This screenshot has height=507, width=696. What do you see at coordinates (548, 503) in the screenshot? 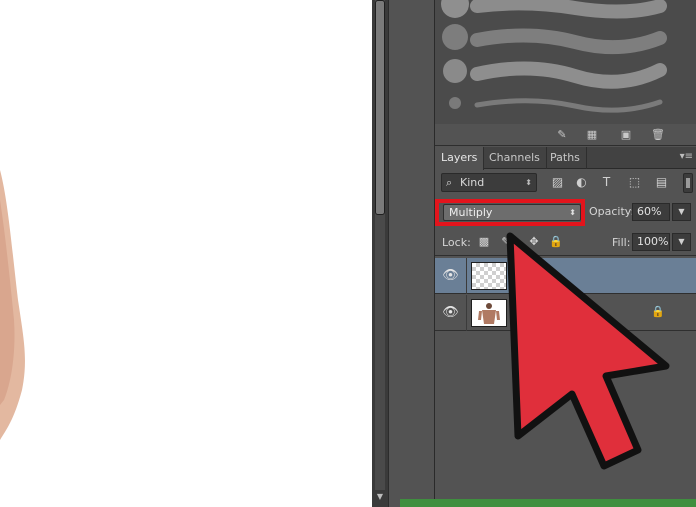
I see `bottom-status-strip` at bounding box center [548, 503].